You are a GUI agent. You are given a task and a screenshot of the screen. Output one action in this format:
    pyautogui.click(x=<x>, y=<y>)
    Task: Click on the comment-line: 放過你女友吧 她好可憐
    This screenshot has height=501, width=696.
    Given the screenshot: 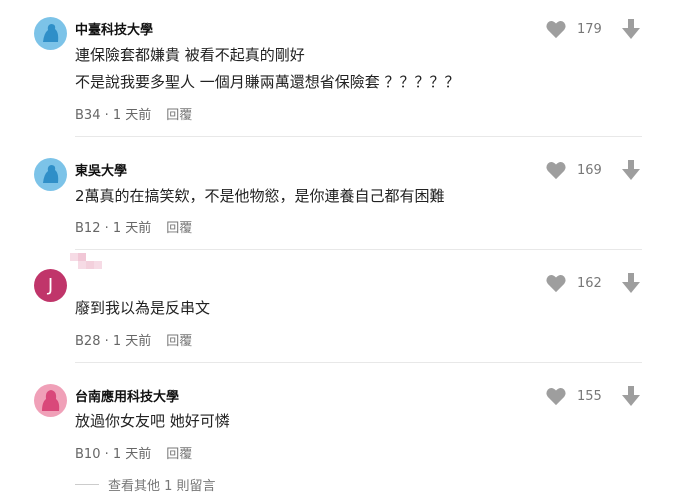 What is the action you would take?
    pyautogui.click(x=152, y=421)
    